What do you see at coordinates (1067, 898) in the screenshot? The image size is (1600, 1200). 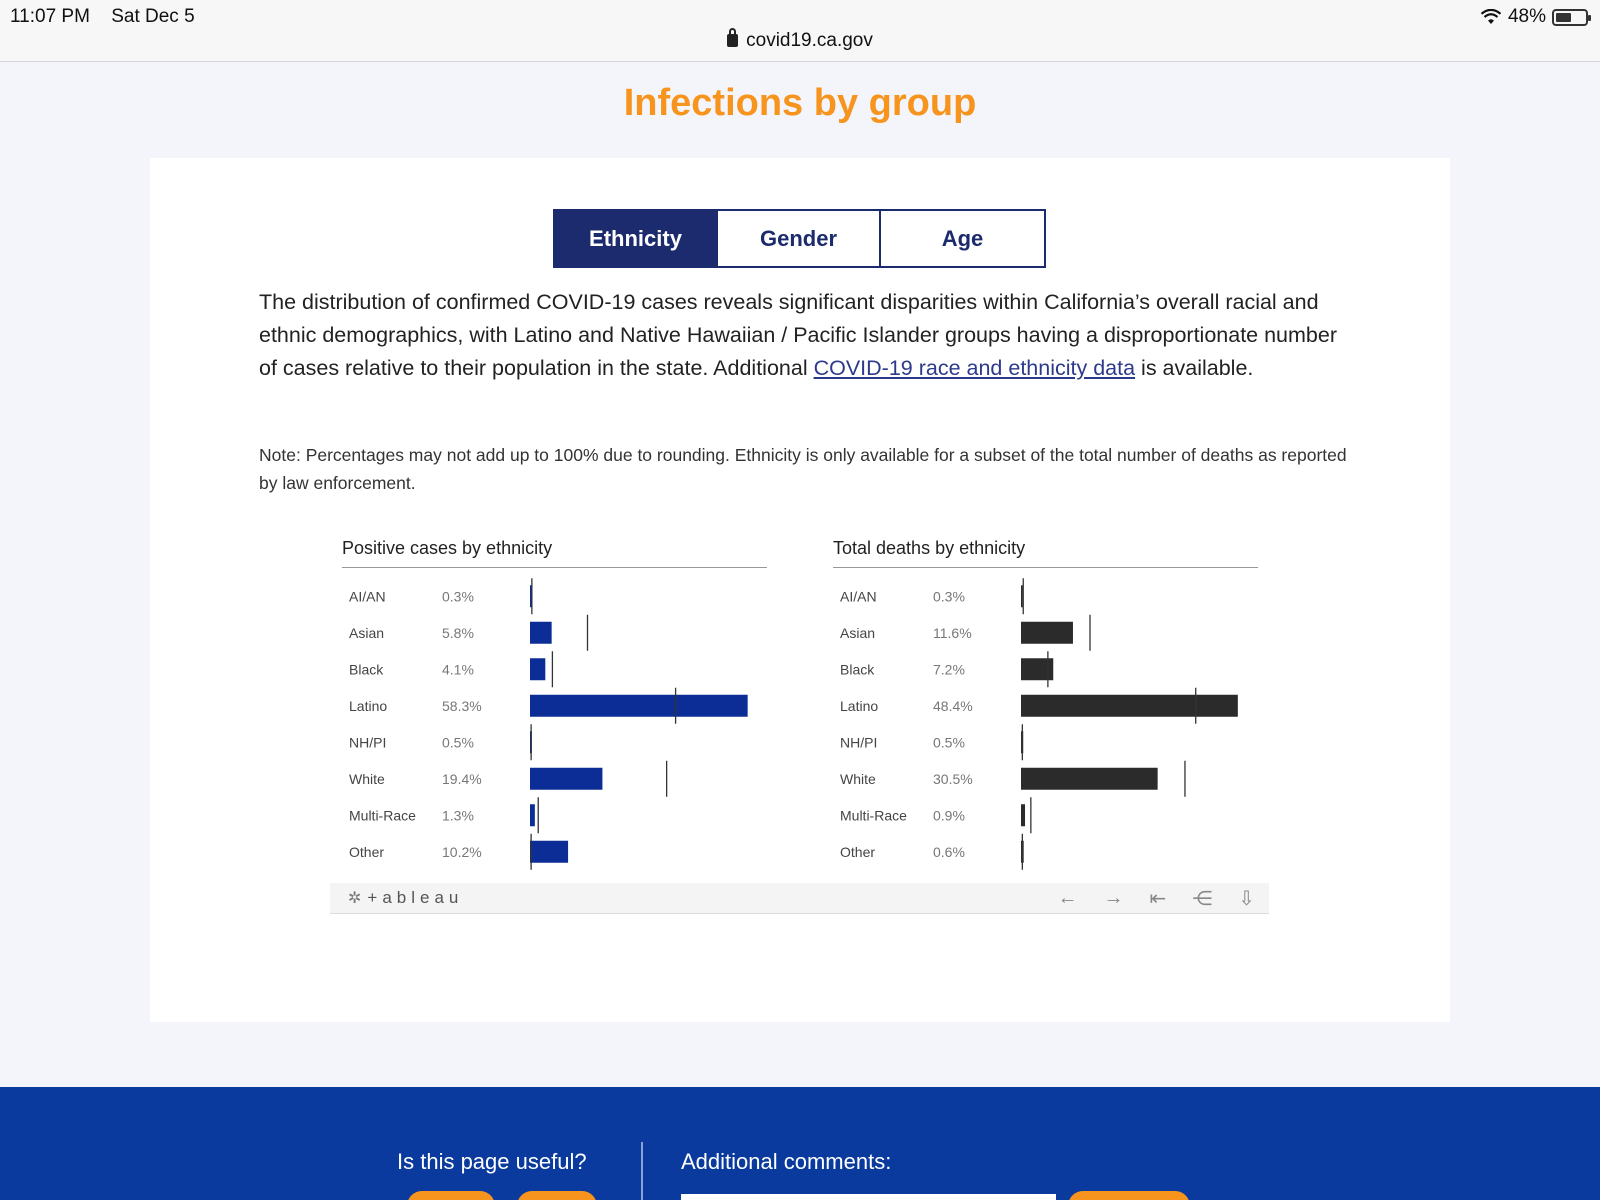 I see `undo-icon: ←` at bounding box center [1067, 898].